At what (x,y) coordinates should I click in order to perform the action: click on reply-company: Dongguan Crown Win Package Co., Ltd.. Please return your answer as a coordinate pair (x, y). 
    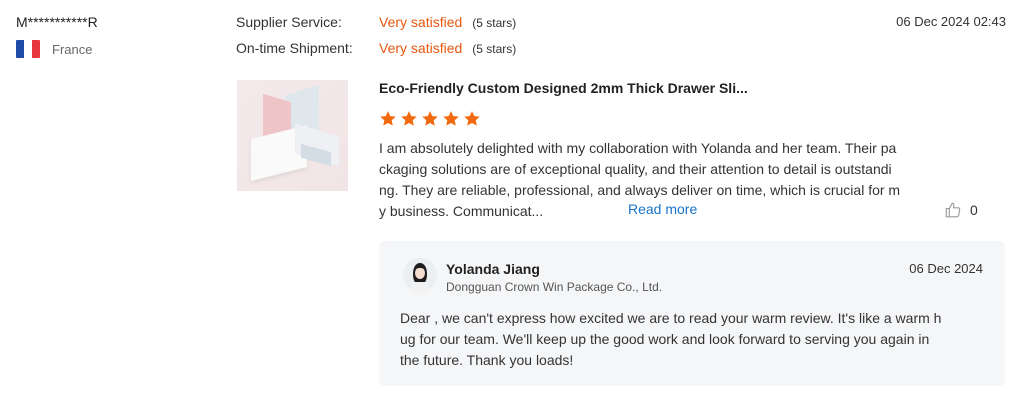
    Looking at the image, I should click on (554, 287).